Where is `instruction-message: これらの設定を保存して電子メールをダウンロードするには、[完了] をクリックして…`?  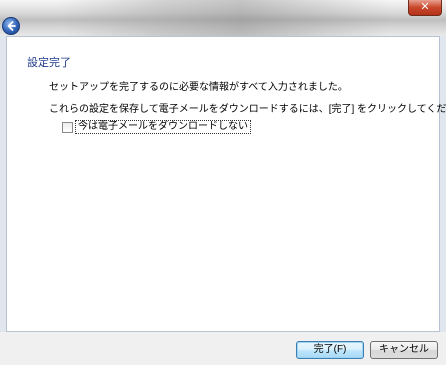 instruction-message: これらの設定を保存して電子メールをダウンロードするには、[完了] をクリックして… is located at coordinates (247, 109).